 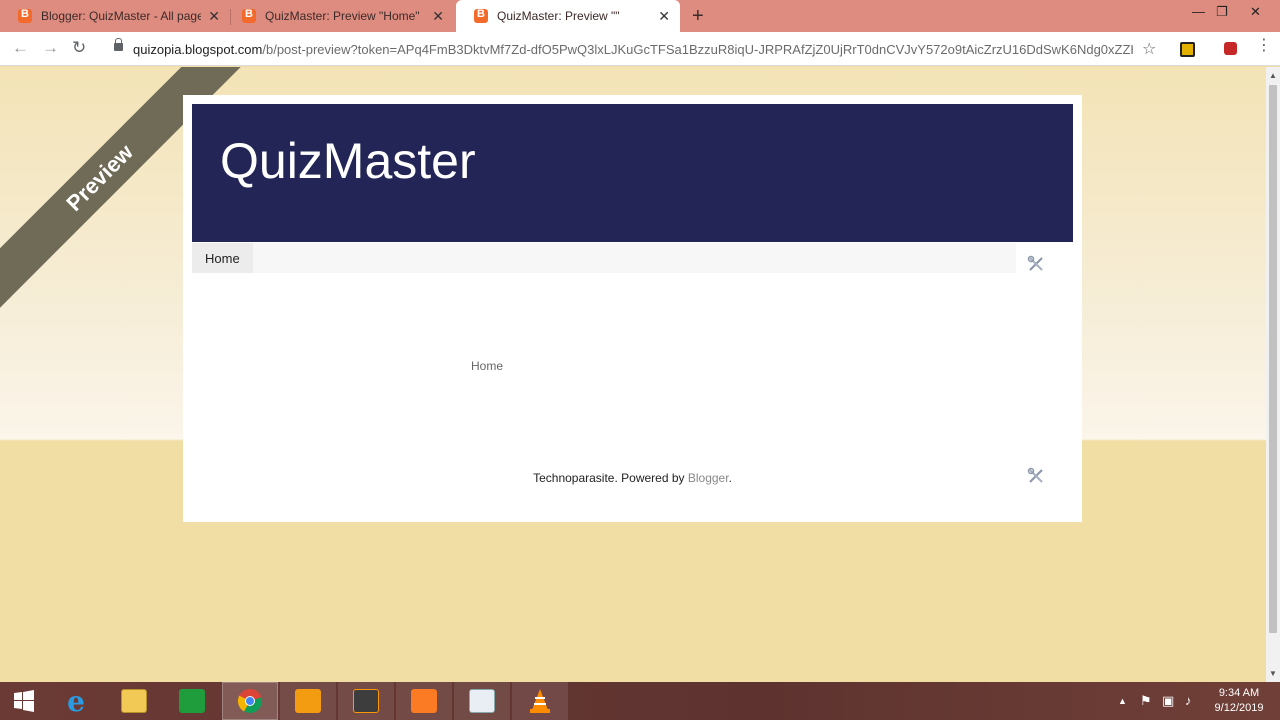 I want to click on chrome-icon, so click(x=249, y=701).